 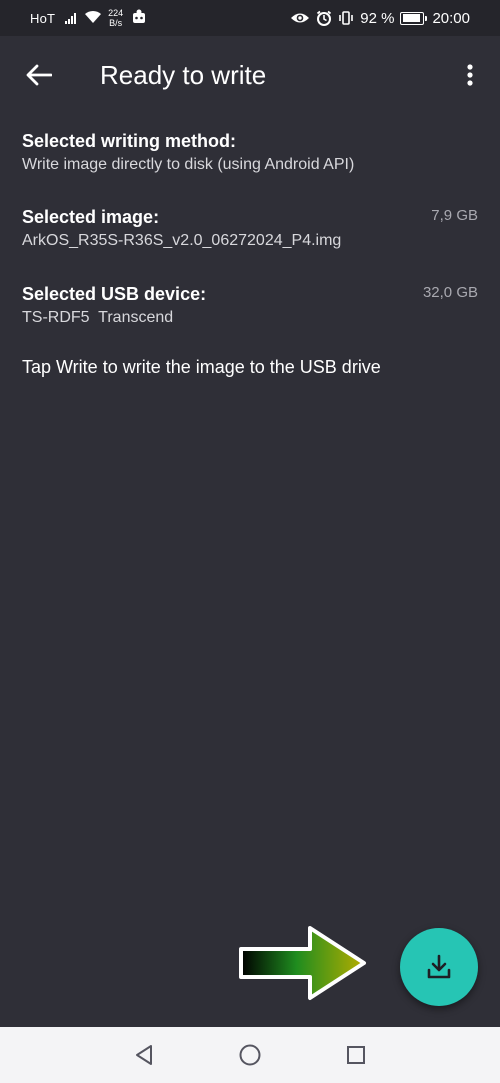 What do you see at coordinates (114, 294) in the screenshot?
I see `usb-device-label: Selected USB device:` at bounding box center [114, 294].